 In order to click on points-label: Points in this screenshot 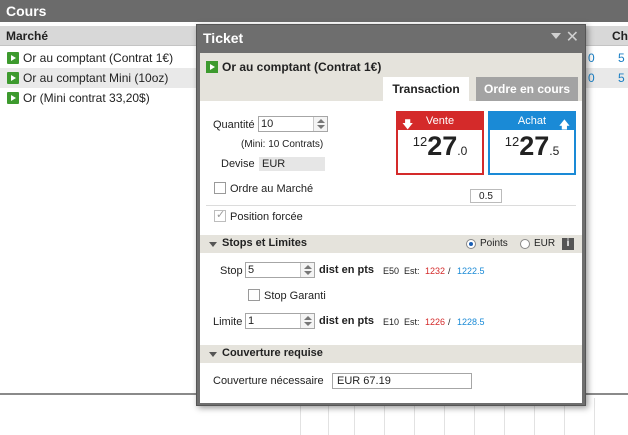, I will do `click(494, 243)`.